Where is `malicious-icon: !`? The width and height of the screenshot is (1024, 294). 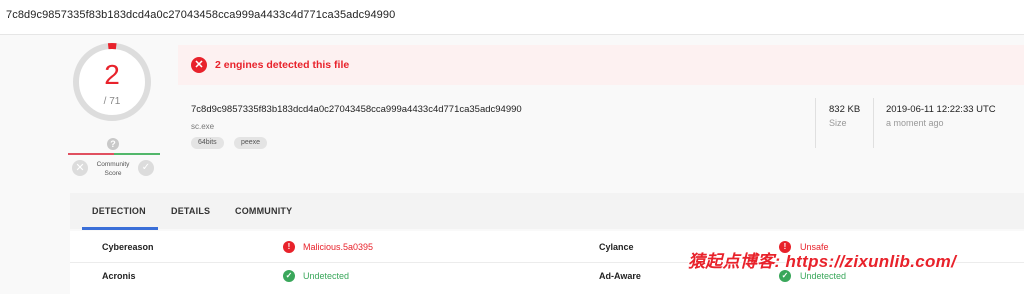 malicious-icon: ! is located at coordinates (289, 247).